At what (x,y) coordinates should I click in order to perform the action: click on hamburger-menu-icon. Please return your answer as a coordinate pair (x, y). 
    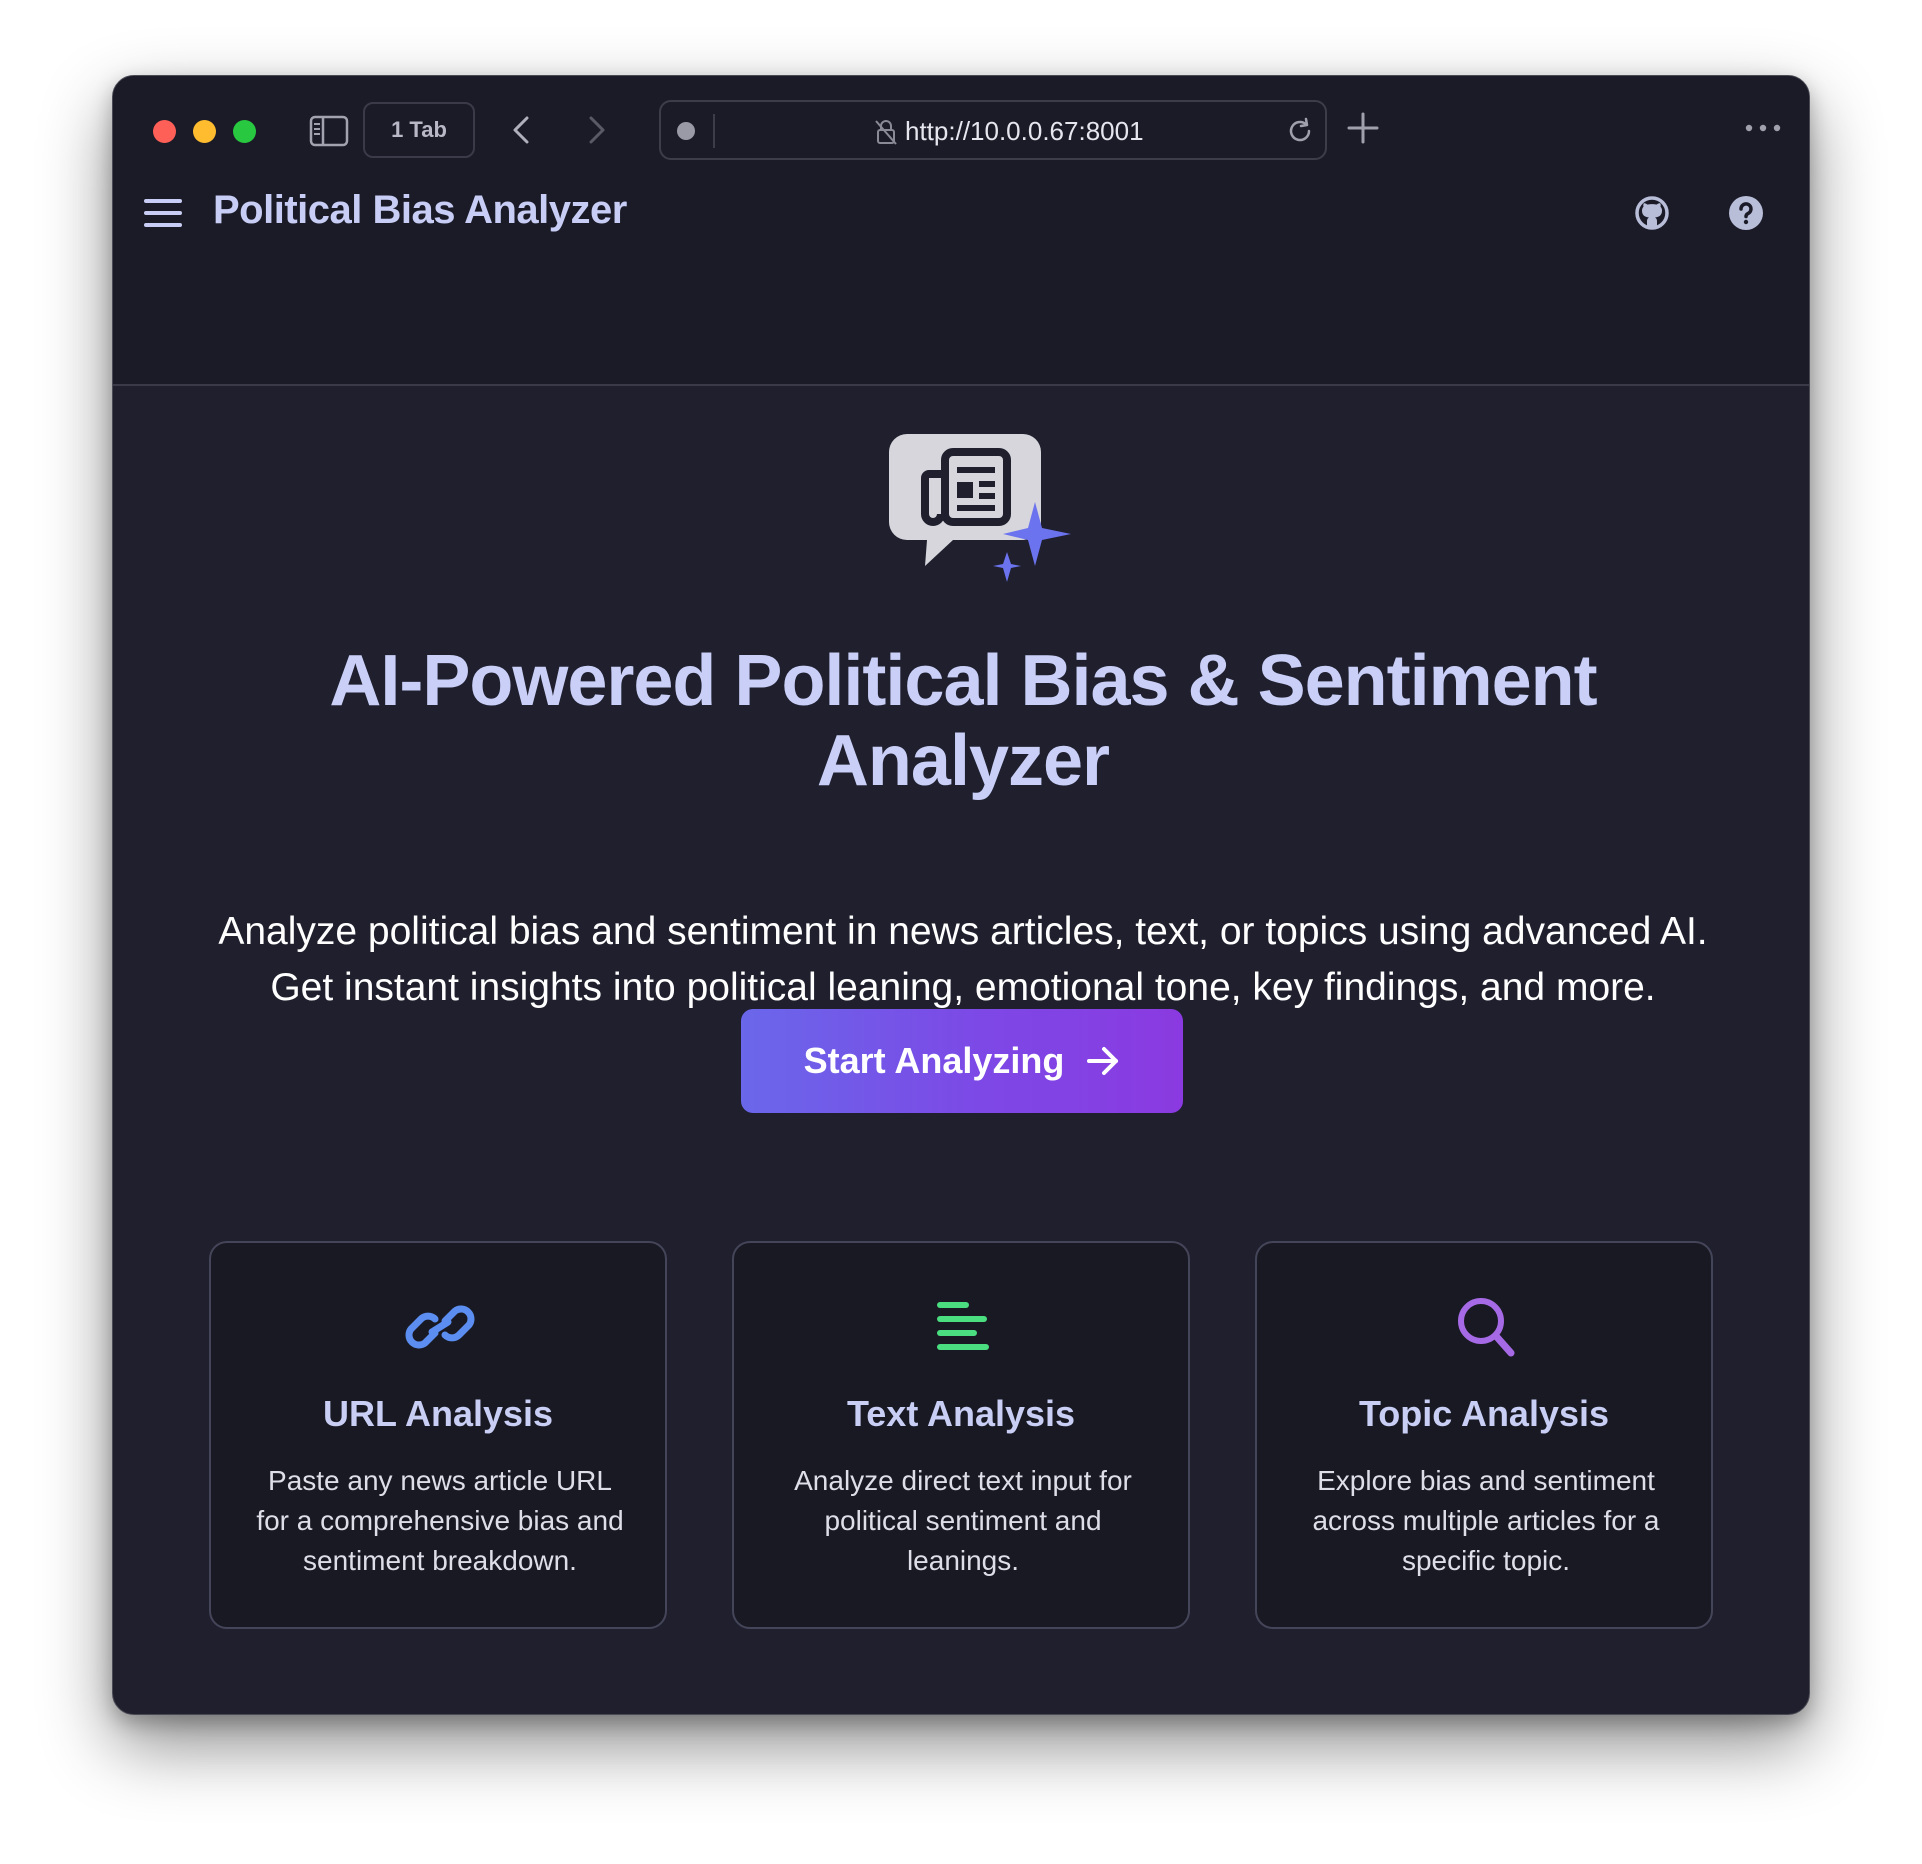
    Looking at the image, I should click on (163, 213).